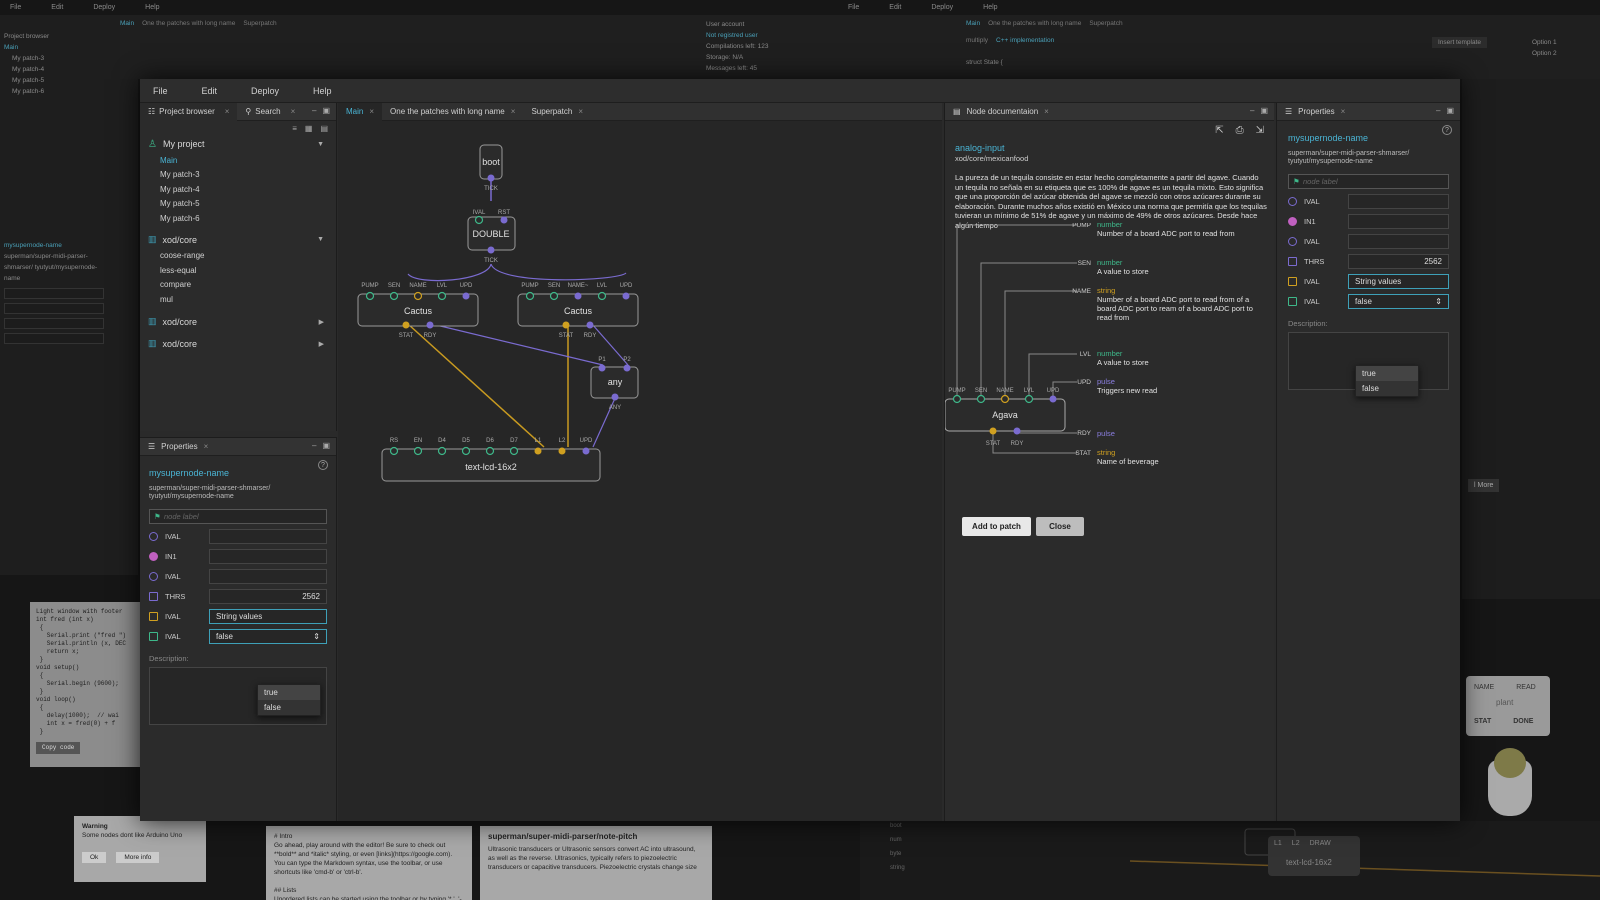  I want to click on help-icon: ?, so click(1447, 130).